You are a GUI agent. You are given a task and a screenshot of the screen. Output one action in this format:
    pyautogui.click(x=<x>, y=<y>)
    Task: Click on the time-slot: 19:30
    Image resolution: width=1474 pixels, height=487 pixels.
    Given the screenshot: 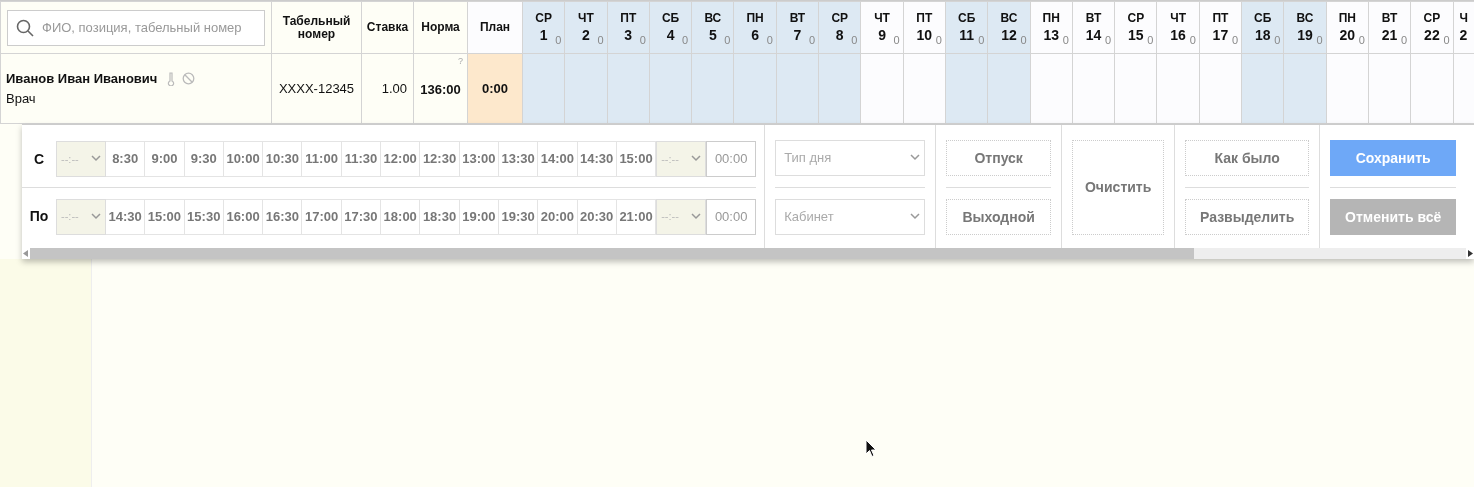 What is the action you would take?
    pyautogui.click(x=518, y=216)
    